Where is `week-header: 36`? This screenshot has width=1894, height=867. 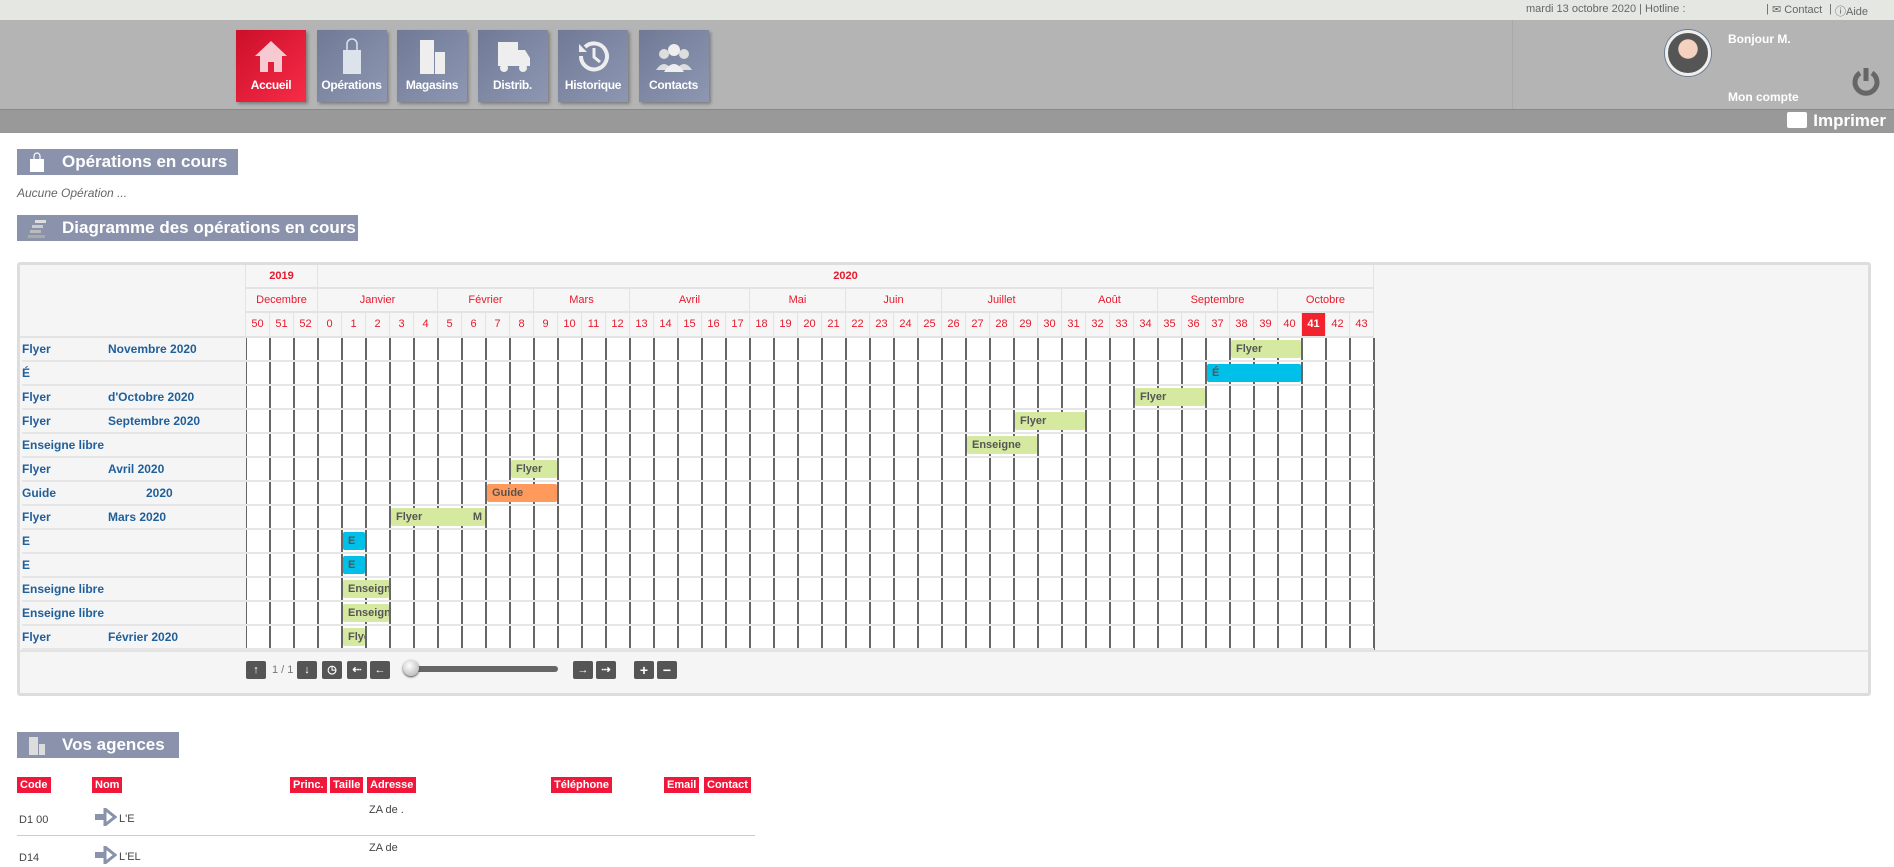
week-header: 36 is located at coordinates (1194, 325).